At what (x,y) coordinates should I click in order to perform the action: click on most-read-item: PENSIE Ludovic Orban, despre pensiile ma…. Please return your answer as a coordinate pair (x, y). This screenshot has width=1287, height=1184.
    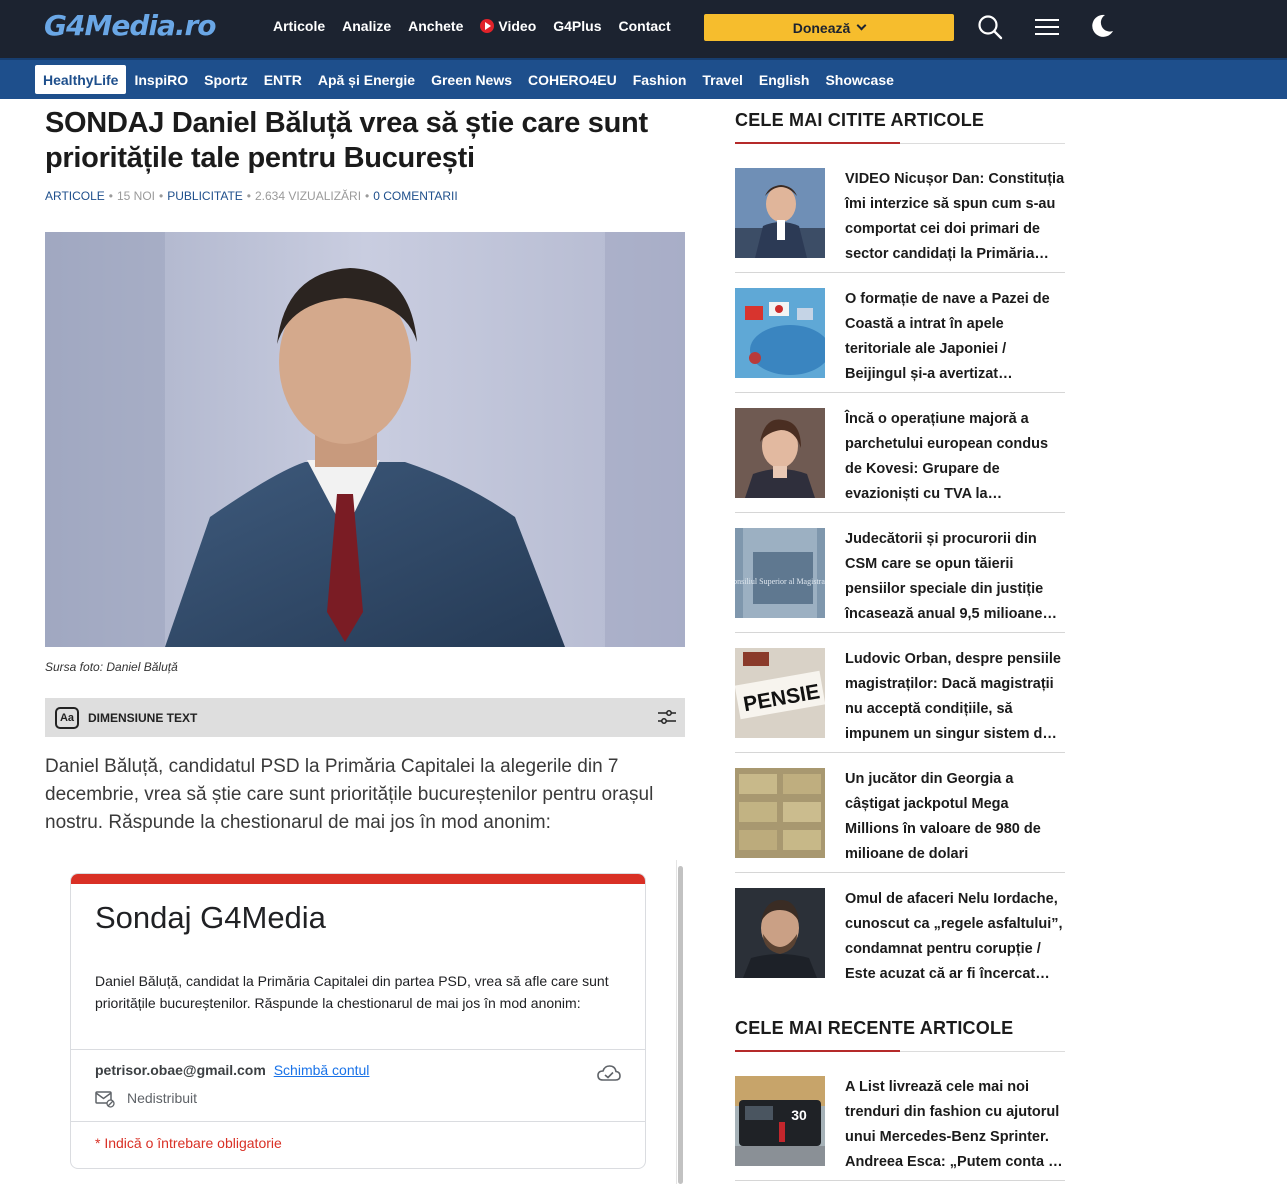
    Looking at the image, I should click on (900, 708).